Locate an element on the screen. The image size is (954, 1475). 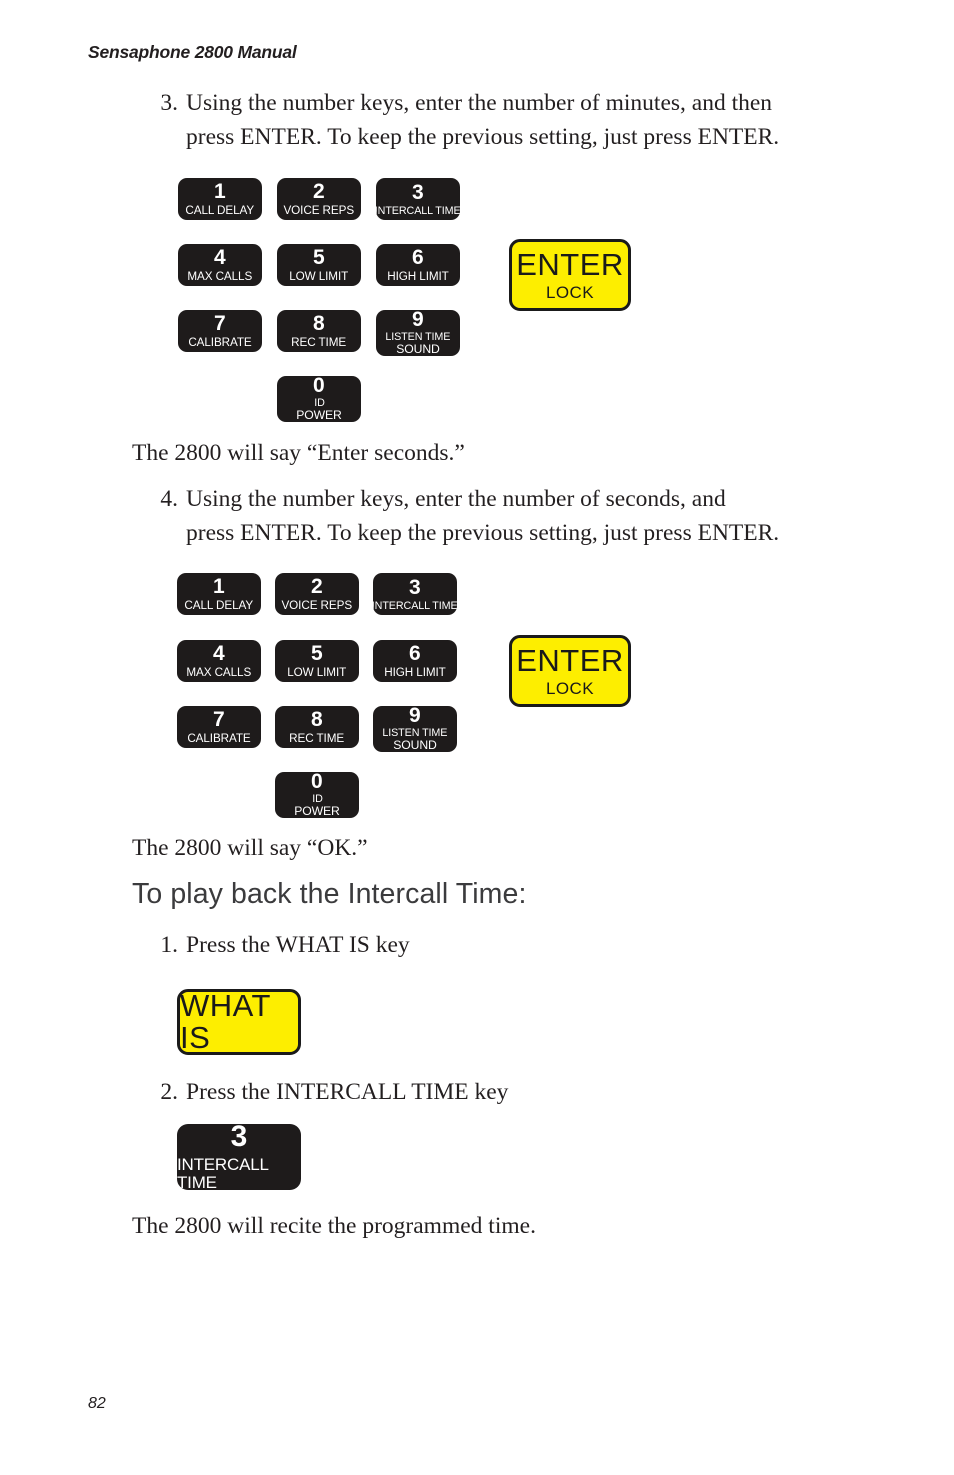
key-3-intercall-time-large: 3 INTERCALL TIME is located at coordinates (239, 1156).